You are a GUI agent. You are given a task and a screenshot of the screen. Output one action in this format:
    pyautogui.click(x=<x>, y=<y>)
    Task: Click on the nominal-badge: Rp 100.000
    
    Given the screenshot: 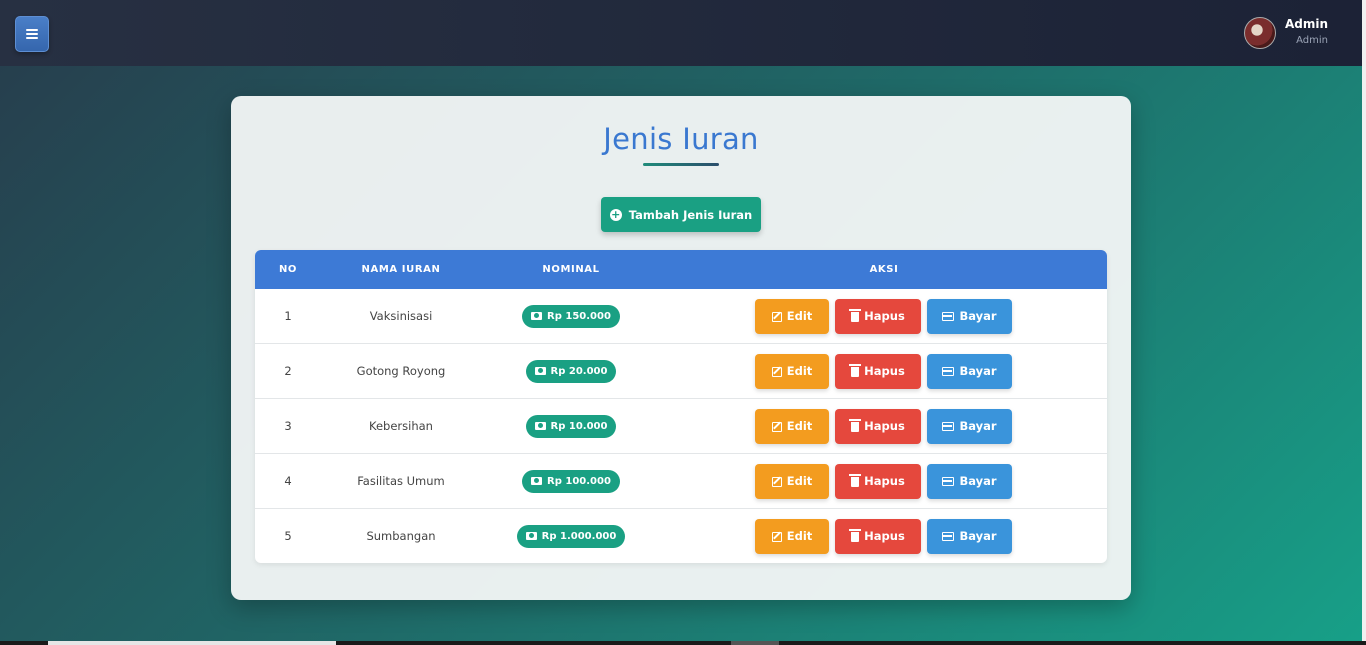 What is the action you would take?
    pyautogui.click(x=571, y=481)
    